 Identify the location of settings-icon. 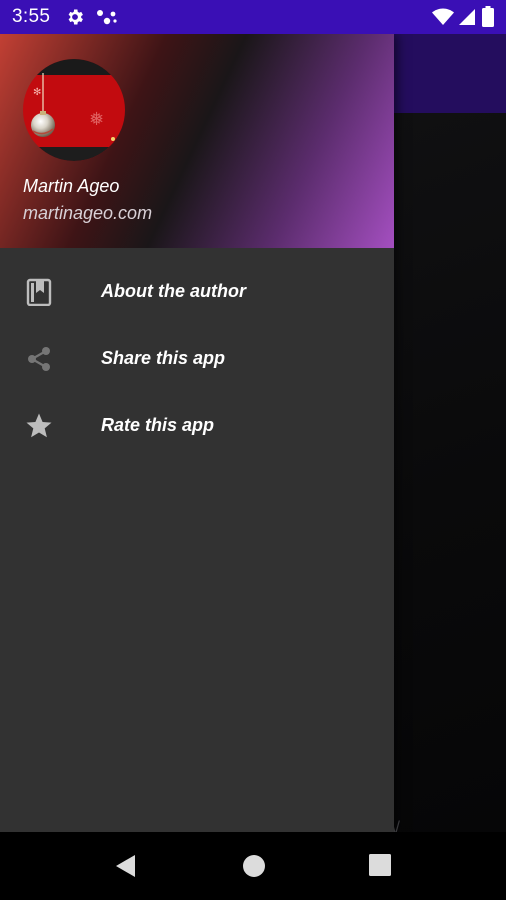
(75, 17).